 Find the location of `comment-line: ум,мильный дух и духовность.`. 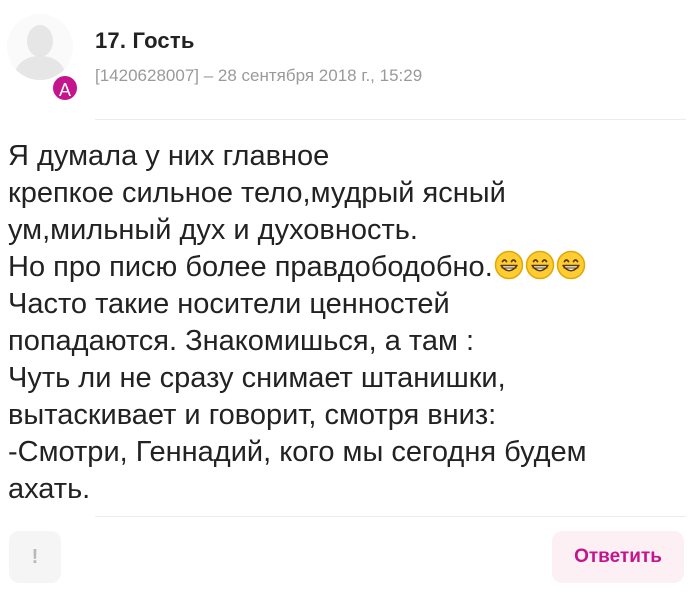

comment-line: ум,мильный дух и духовность. is located at coordinates (213, 230).